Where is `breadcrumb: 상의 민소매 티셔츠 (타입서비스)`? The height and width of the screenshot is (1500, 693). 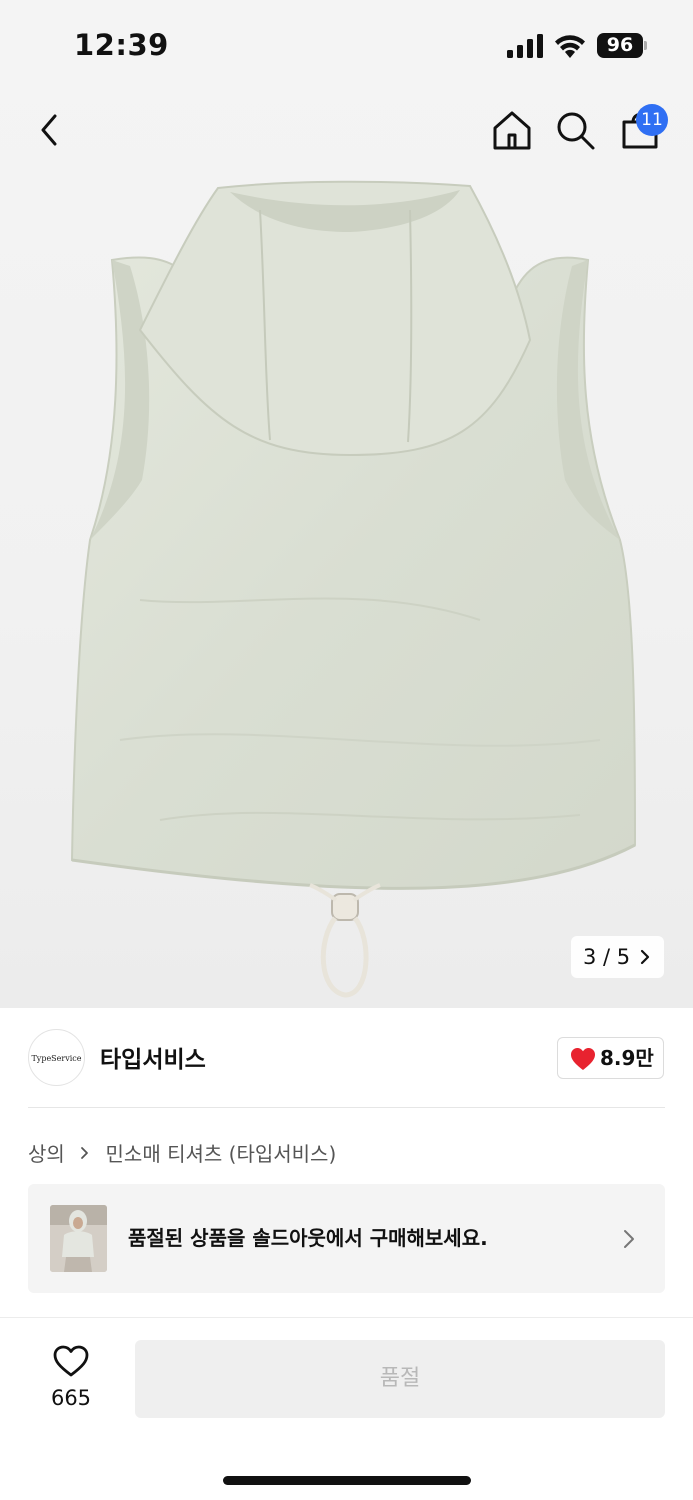 breadcrumb: 상의 민소매 티셔츠 (타입서비스) is located at coordinates (182, 1152).